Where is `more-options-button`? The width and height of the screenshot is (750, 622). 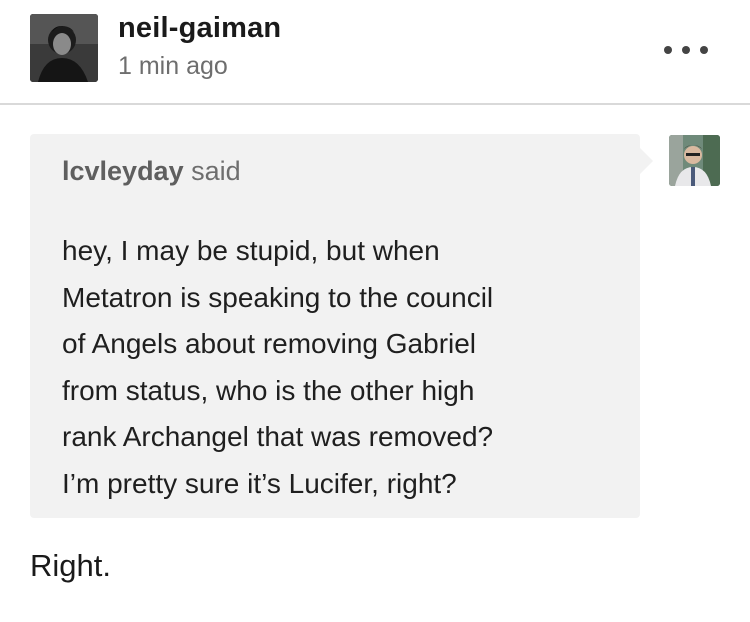
more-options-button is located at coordinates (686, 50).